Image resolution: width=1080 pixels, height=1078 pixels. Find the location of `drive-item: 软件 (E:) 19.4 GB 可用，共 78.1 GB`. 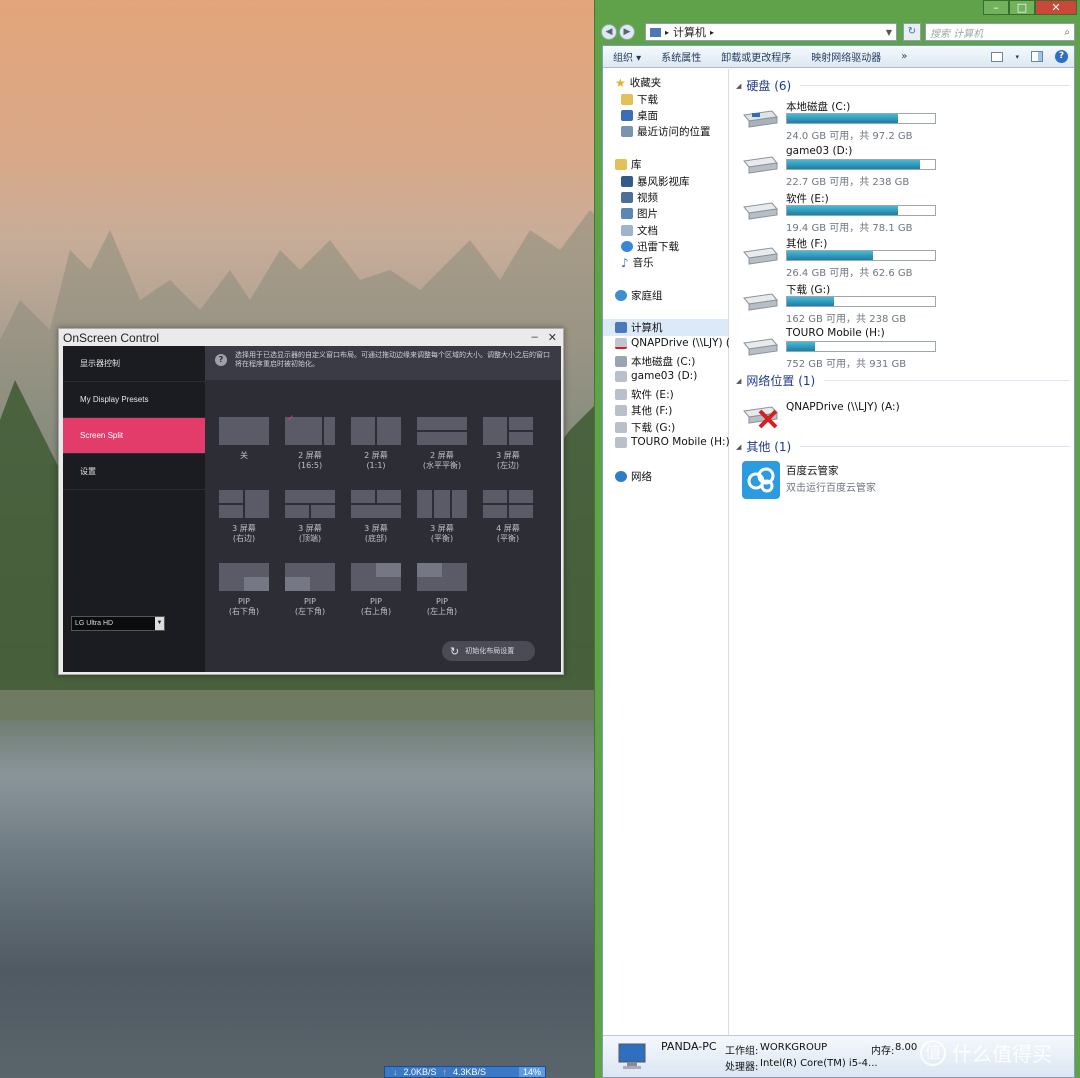

drive-item: 软件 (E:) 19.4 GB 可用，共 78.1 GB is located at coordinates (852, 213).